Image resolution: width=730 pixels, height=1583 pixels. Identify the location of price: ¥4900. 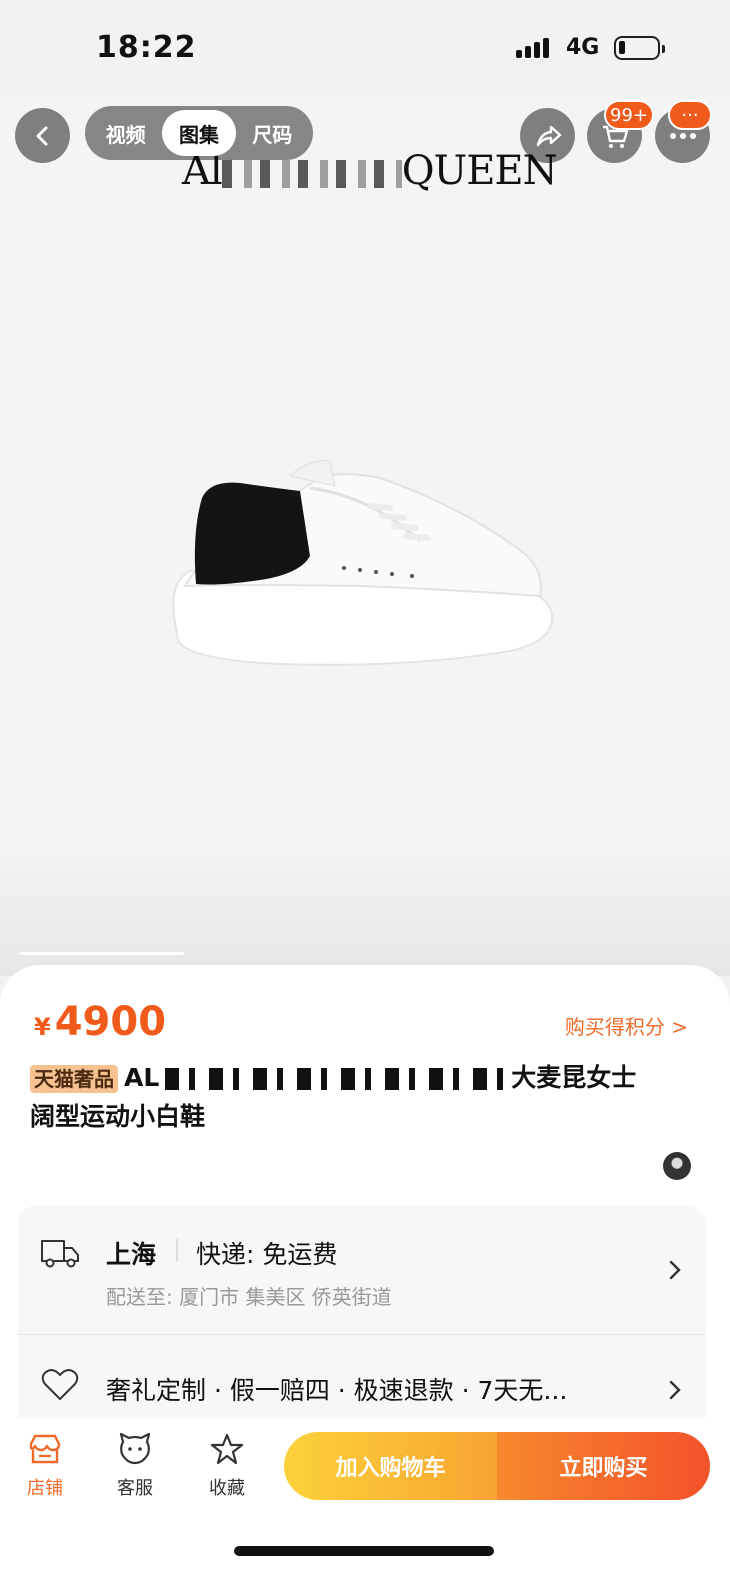
(100, 1022).